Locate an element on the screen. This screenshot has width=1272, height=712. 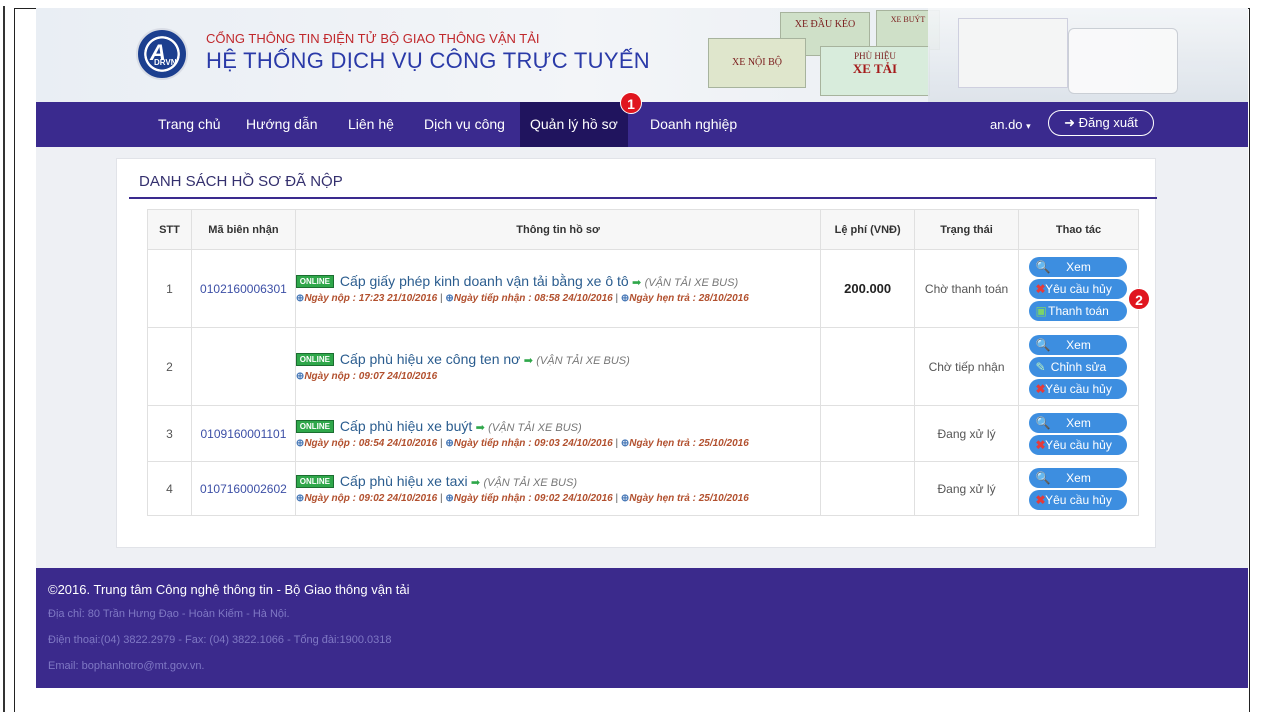
row-stt: 4 is located at coordinates (169, 488).